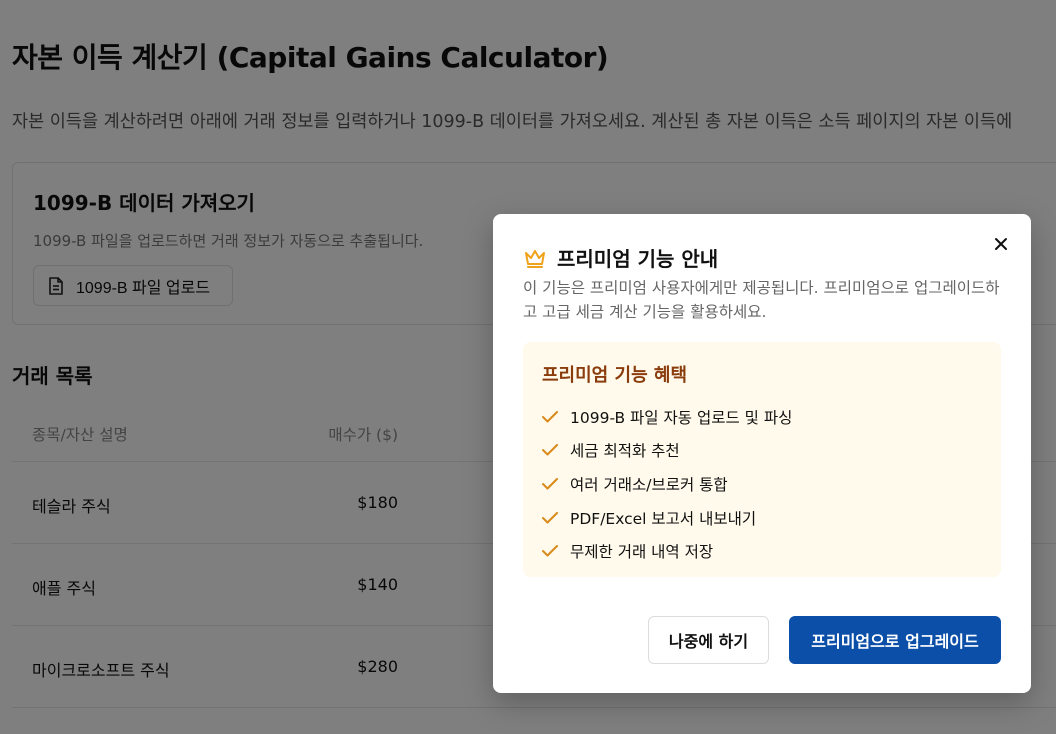 The width and height of the screenshot is (1056, 734). What do you see at coordinates (642, 552) in the screenshot?
I see `benefit-text: 무제한 거래 내역 저장` at bounding box center [642, 552].